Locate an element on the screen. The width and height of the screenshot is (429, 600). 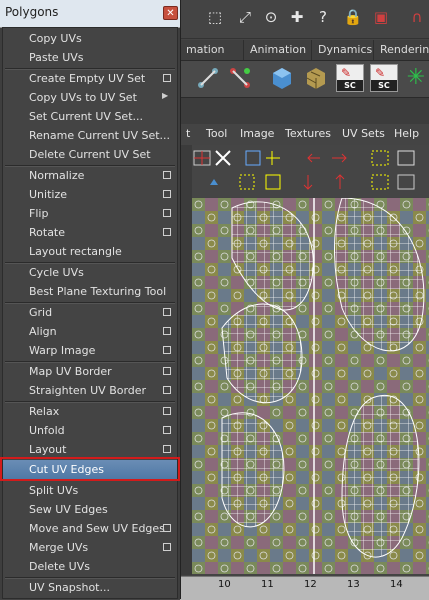
menu-item-label: Create Empty UV Set is located at coordinates (87, 78).